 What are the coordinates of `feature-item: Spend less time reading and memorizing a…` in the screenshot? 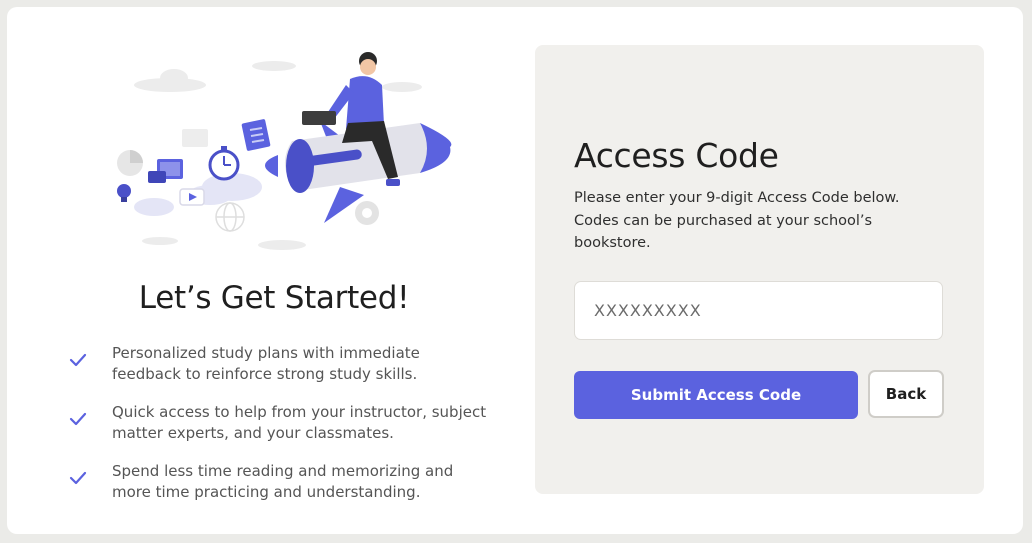 It's located at (284, 484).